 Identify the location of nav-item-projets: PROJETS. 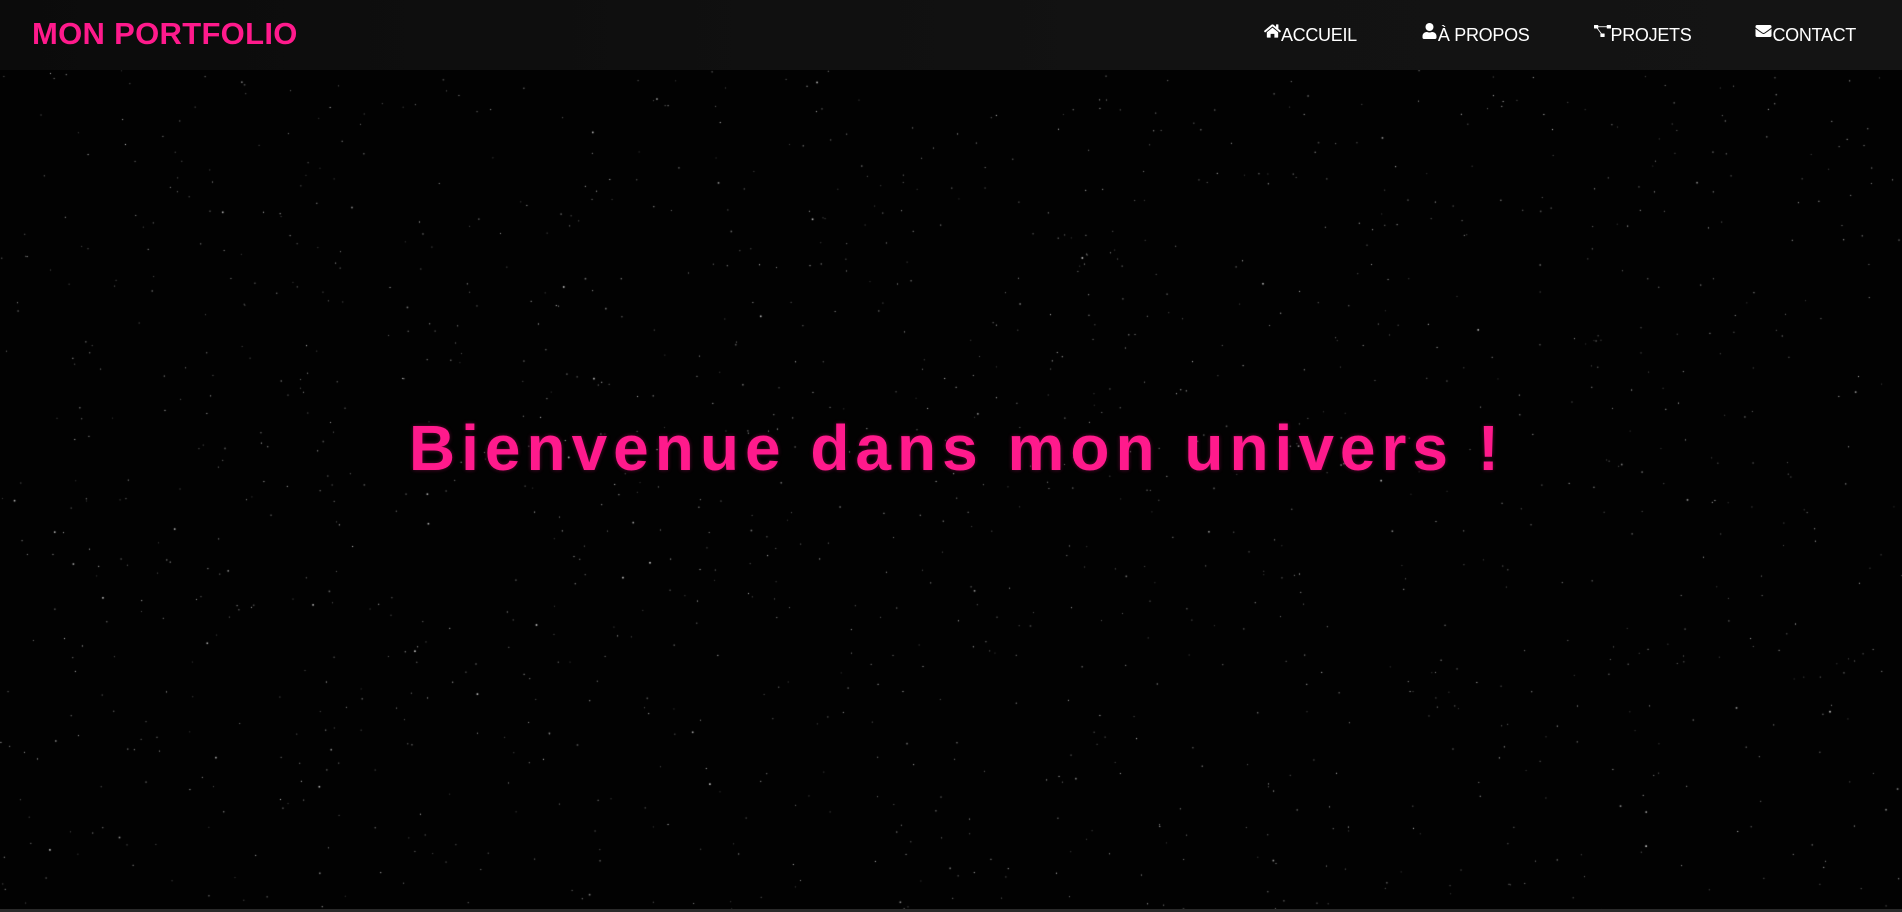
(1642, 35).